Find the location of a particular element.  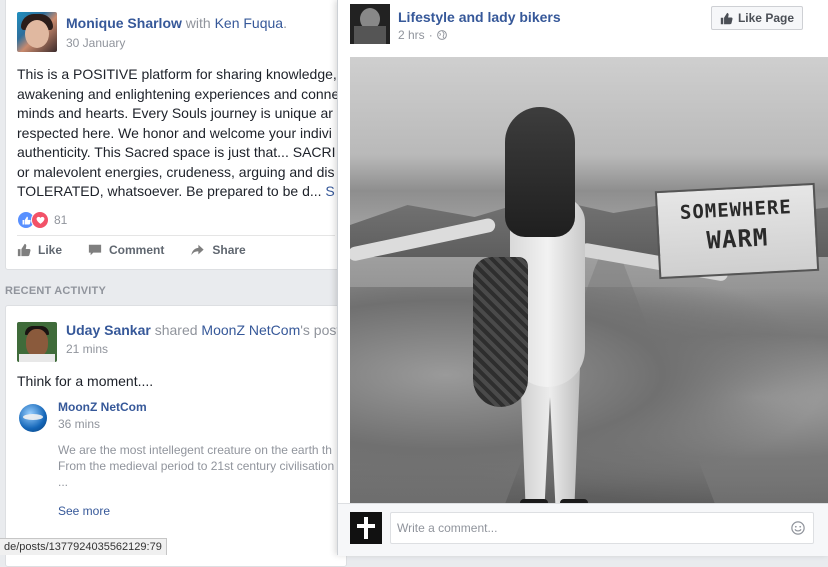

post-actions: Like Comment Share is located at coordinates (131, 250).